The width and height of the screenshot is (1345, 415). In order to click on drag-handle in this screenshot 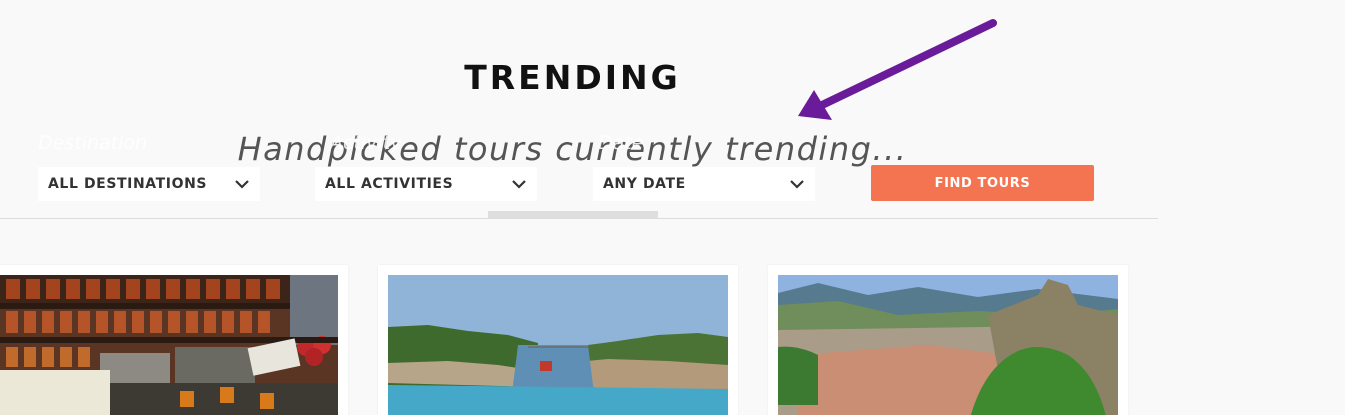, I will do `click(573, 215)`.